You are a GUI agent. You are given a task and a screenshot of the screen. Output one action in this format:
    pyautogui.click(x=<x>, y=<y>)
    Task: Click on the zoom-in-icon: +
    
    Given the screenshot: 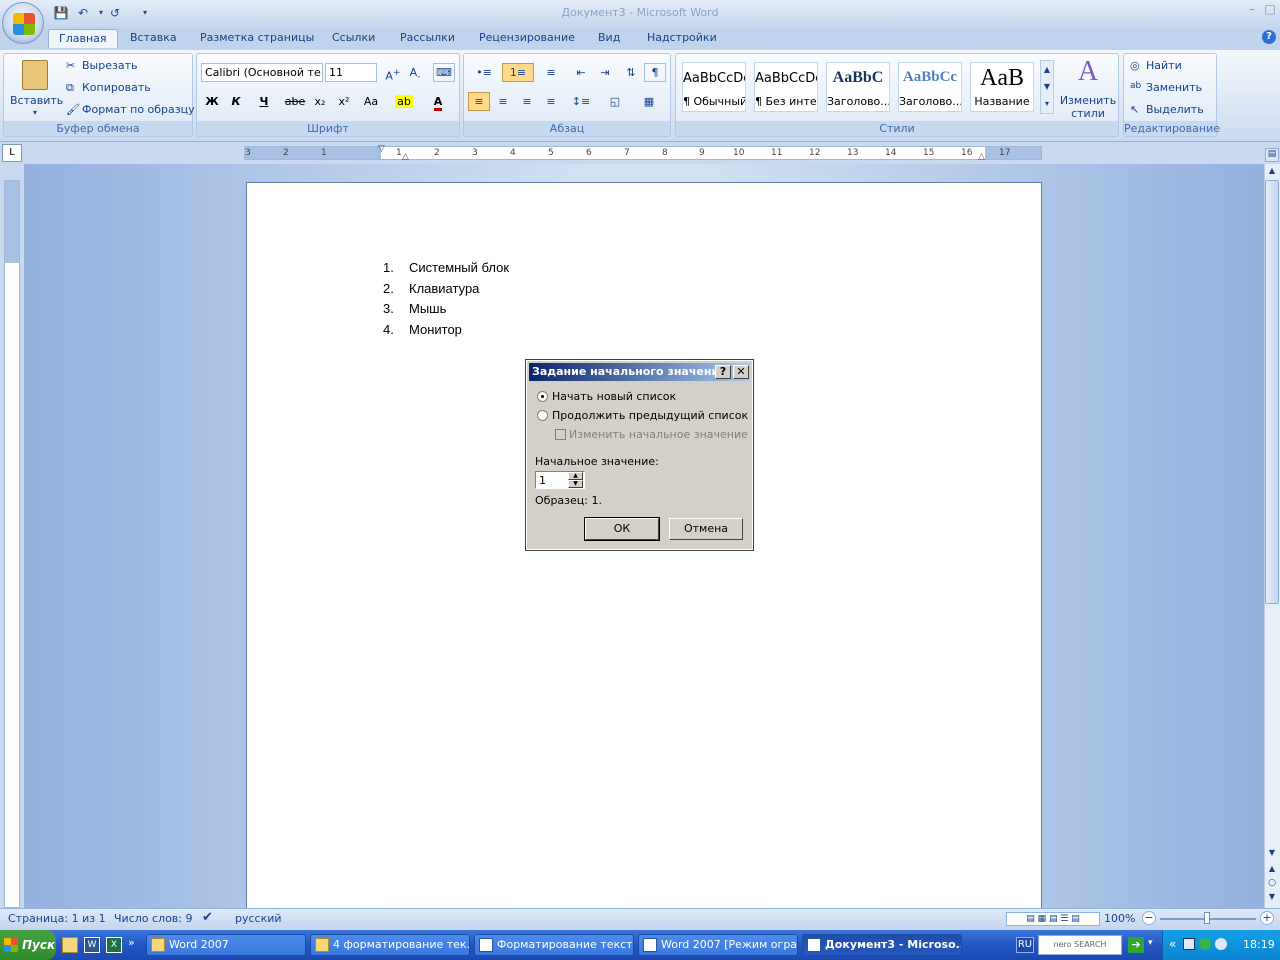 What is the action you would take?
    pyautogui.click(x=1267, y=918)
    